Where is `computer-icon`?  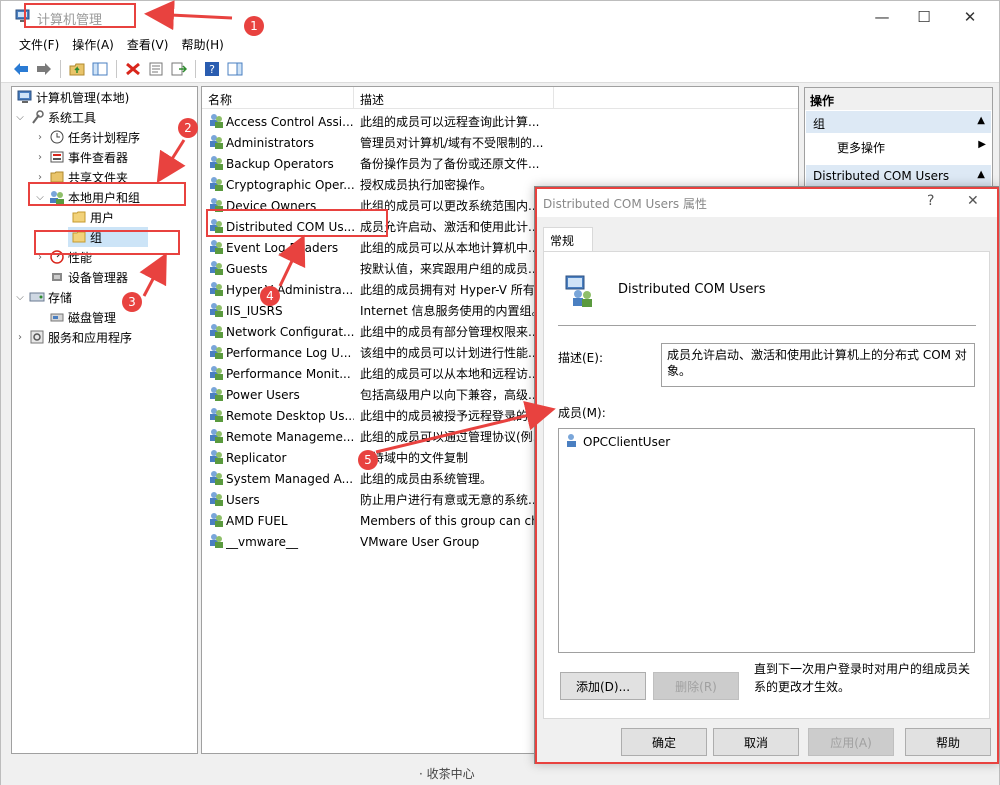 computer-icon is located at coordinates (25, 97).